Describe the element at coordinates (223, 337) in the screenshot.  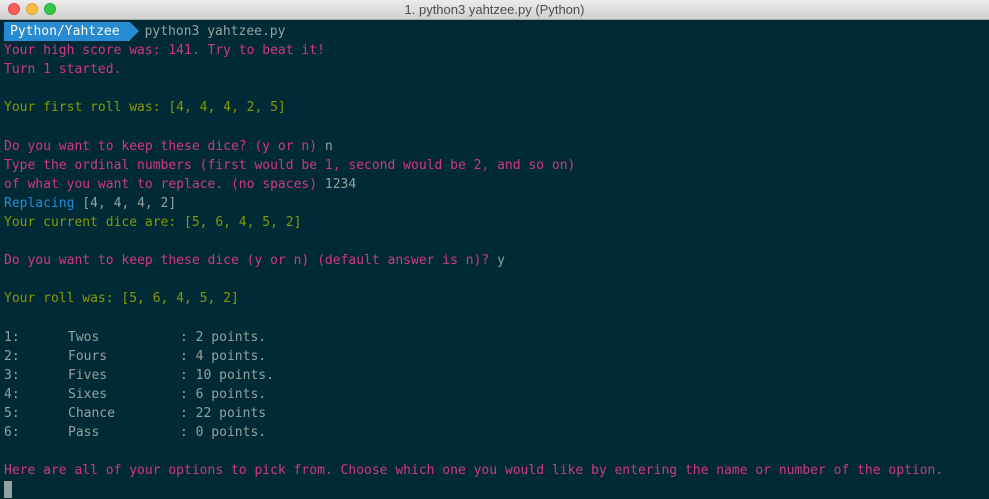
I see `option-points: : 2 points.` at that location.